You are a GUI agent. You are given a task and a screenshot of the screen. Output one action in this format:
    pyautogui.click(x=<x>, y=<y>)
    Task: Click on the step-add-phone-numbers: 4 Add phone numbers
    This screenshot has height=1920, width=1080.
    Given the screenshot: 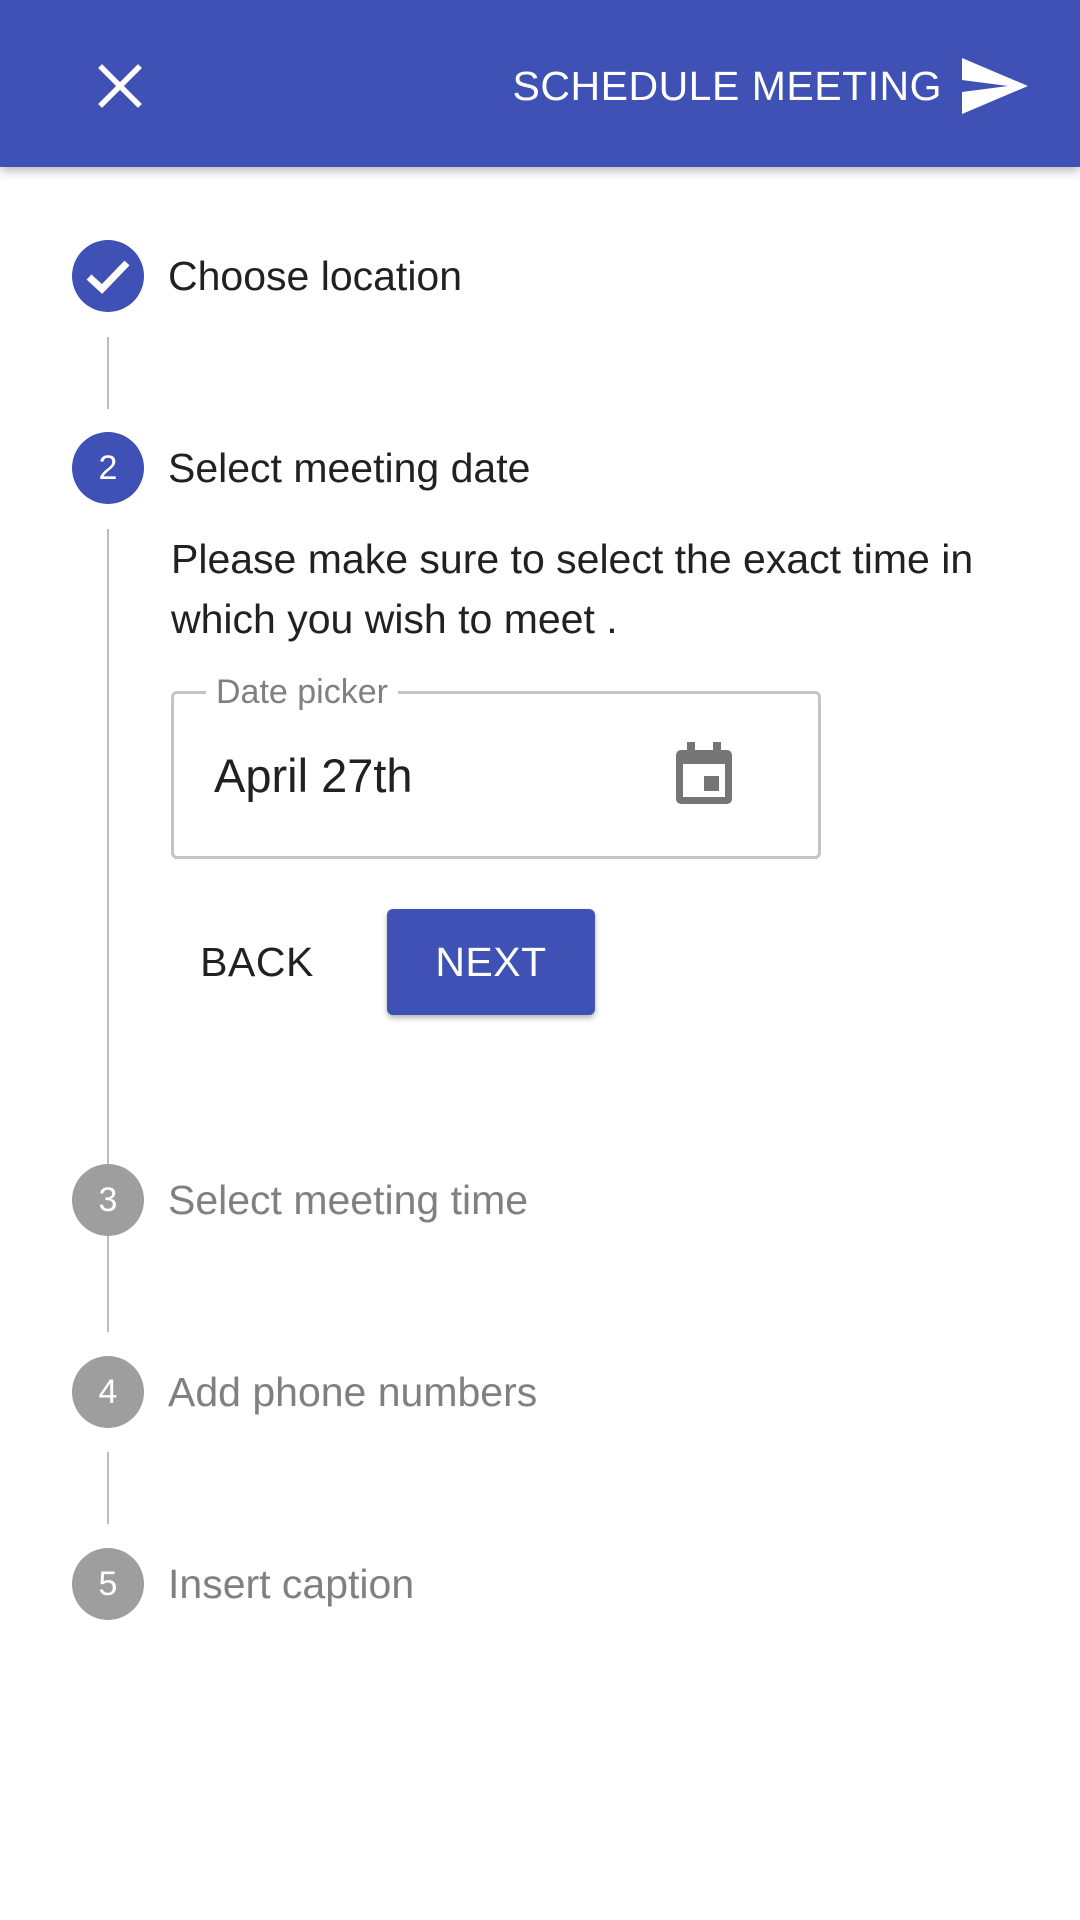 What is the action you would take?
    pyautogui.click(x=304, y=1392)
    